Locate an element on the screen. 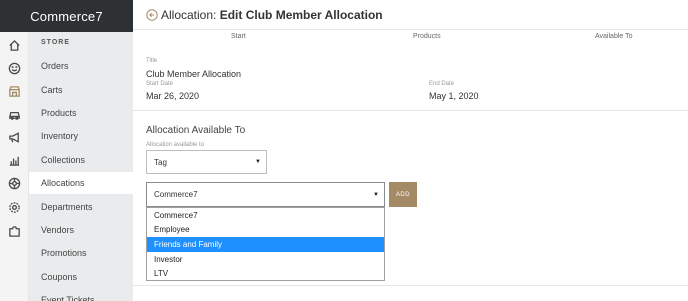 The image size is (688, 301). sidebar-item-inventory: Inventory is located at coordinates (81, 136).